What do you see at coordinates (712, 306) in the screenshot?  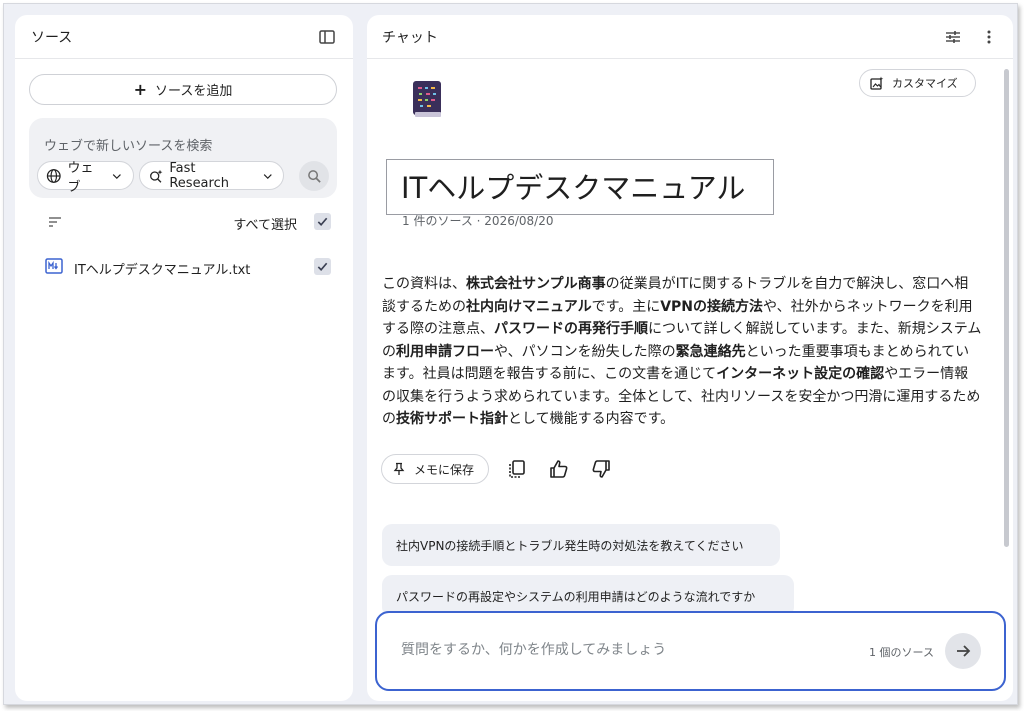 I see `summary-highlight: VPNの接続方法` at bounding box center [712, 306].